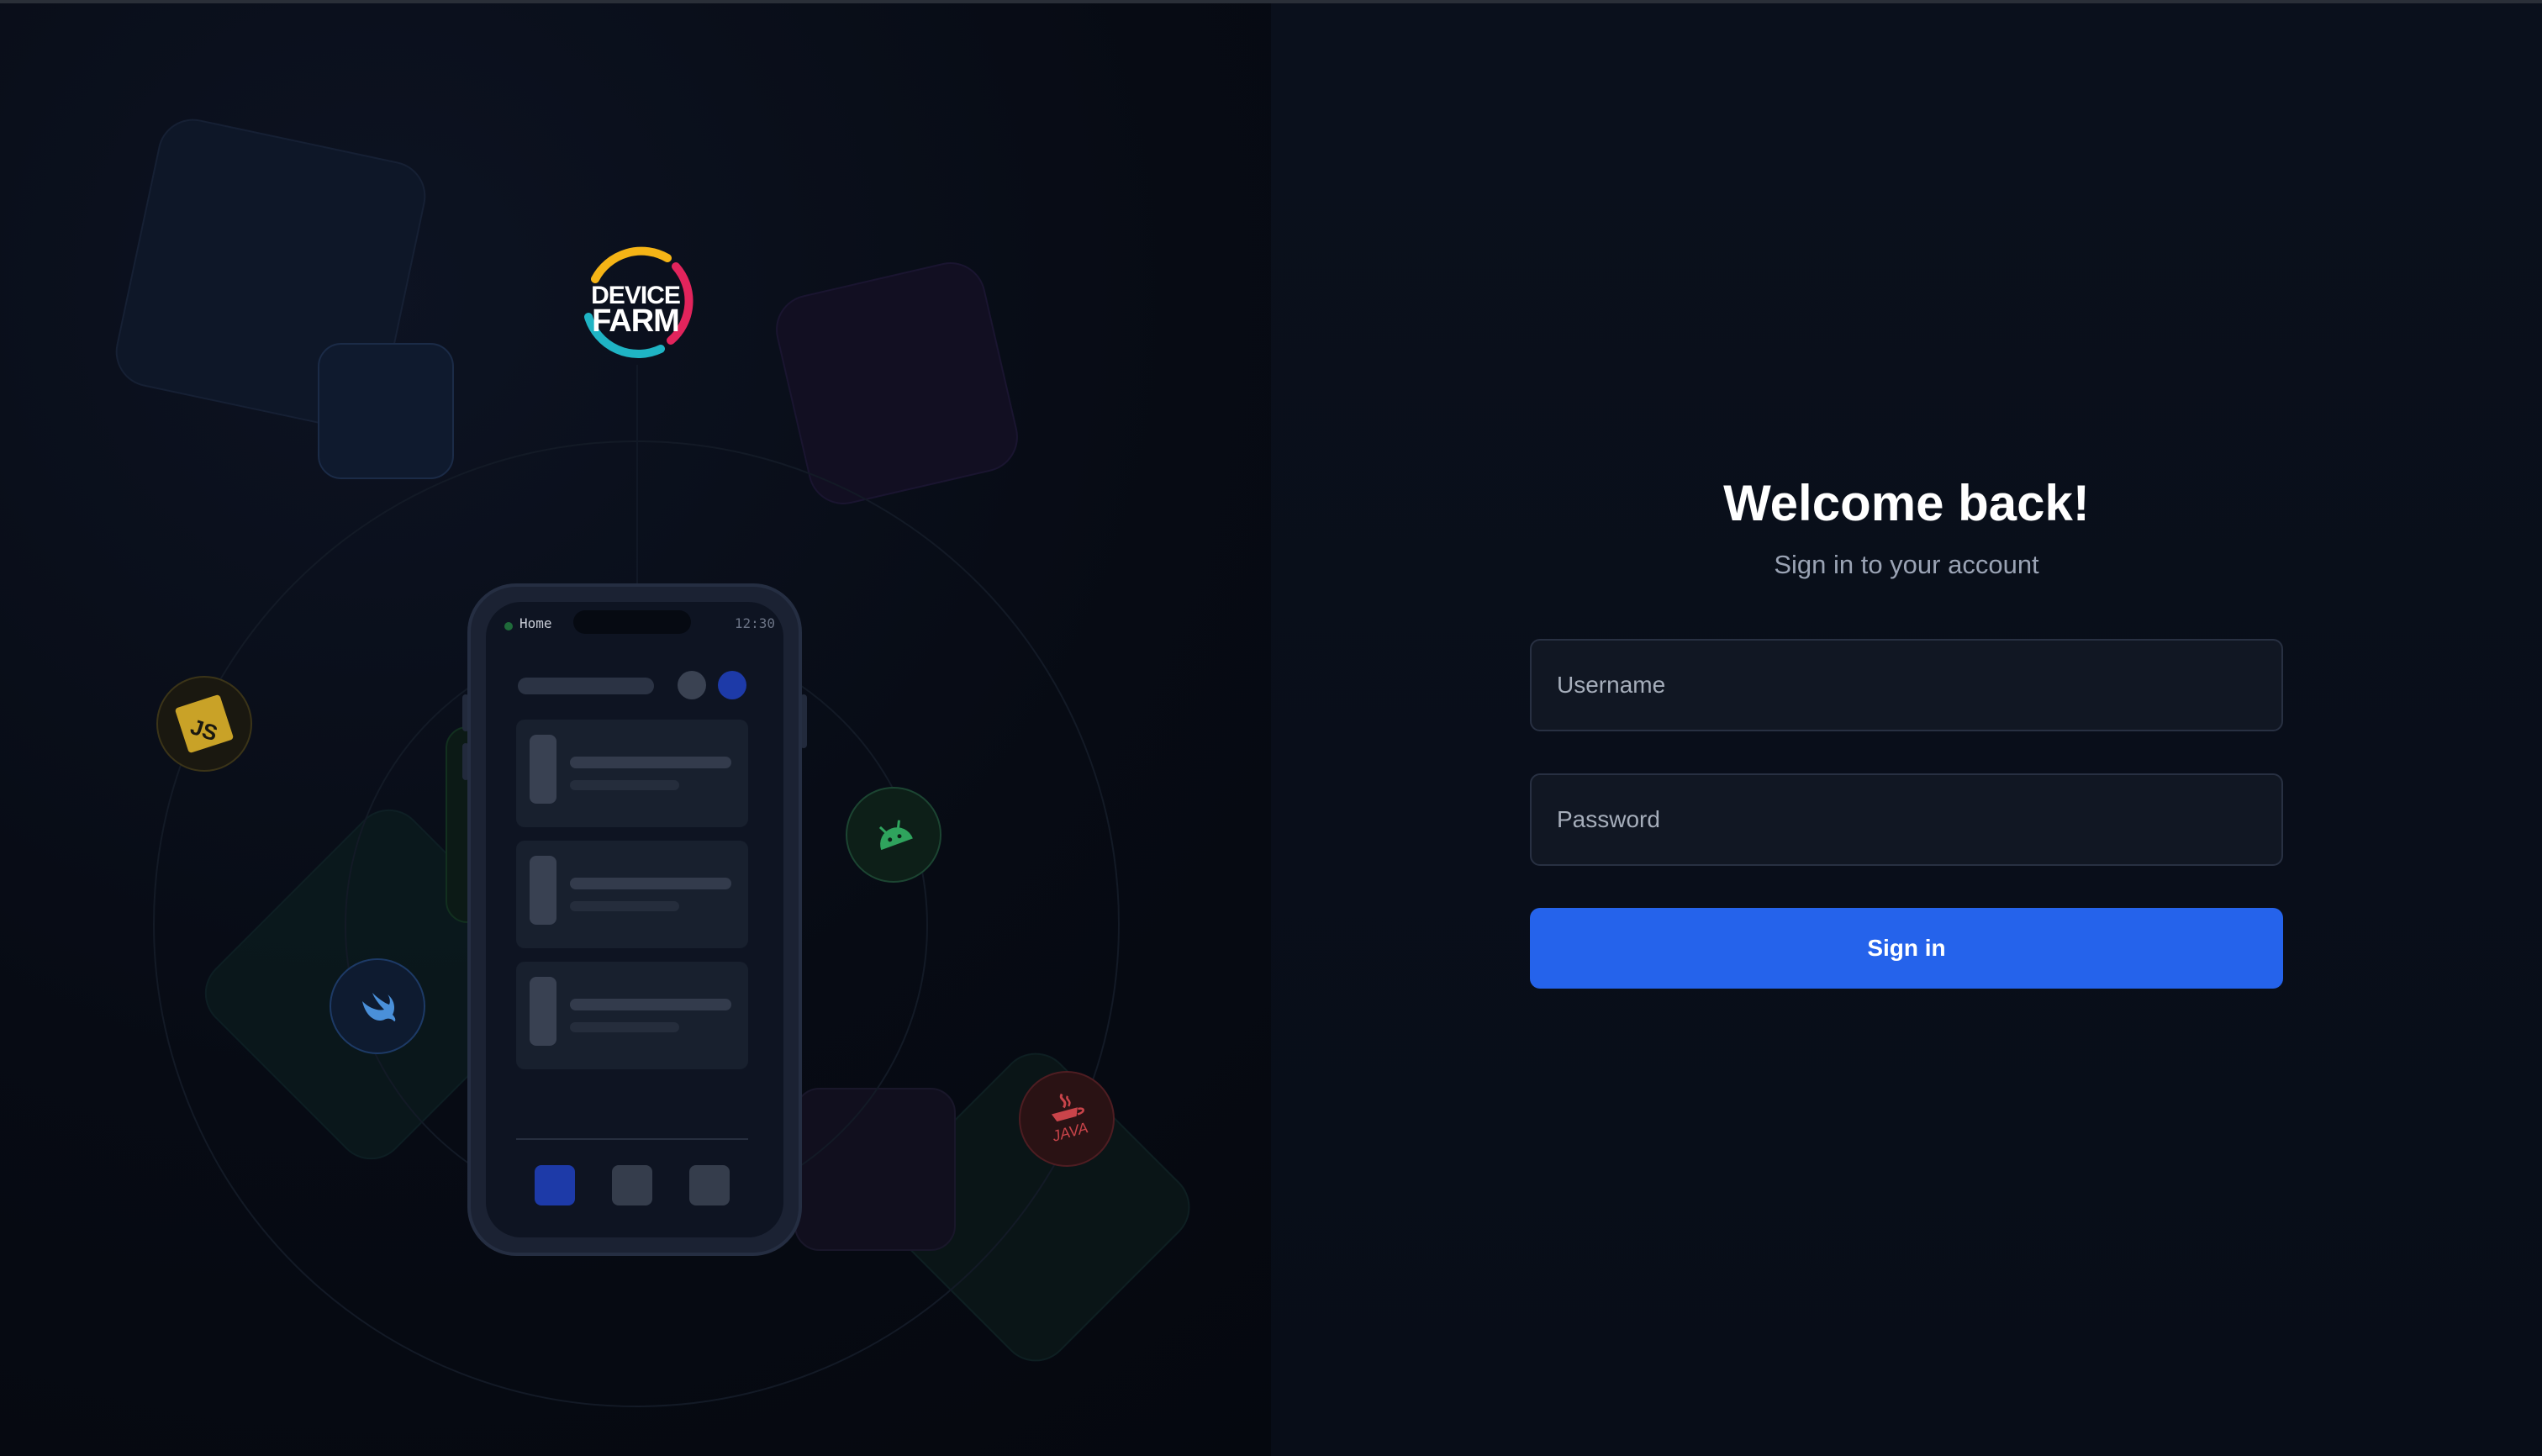  Describe the element at coordinates (1906, 948) in the screenshot. I see `sign-in-button: Sign in` at that location.